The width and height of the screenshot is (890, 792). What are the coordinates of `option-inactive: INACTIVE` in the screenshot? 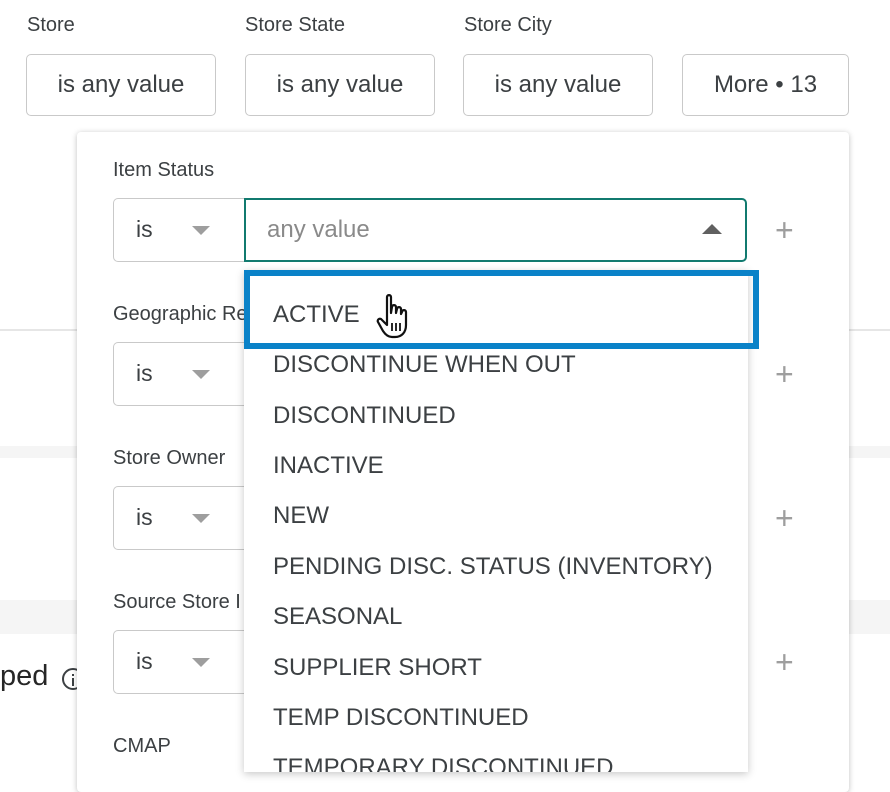 It's located at (328, 466).